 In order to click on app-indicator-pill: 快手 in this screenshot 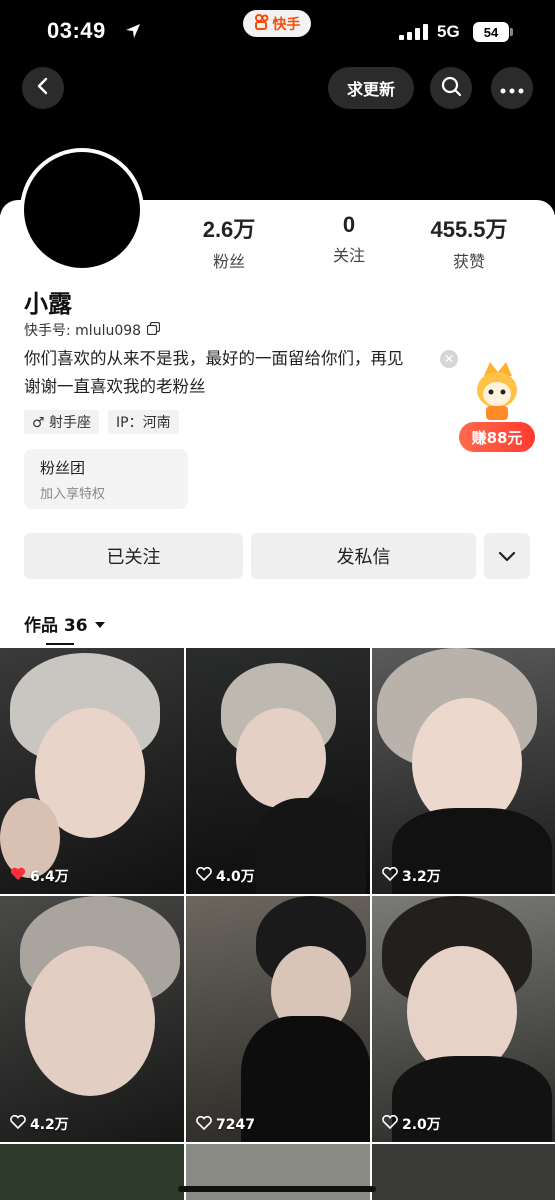, I will do `click(277, 23)`.